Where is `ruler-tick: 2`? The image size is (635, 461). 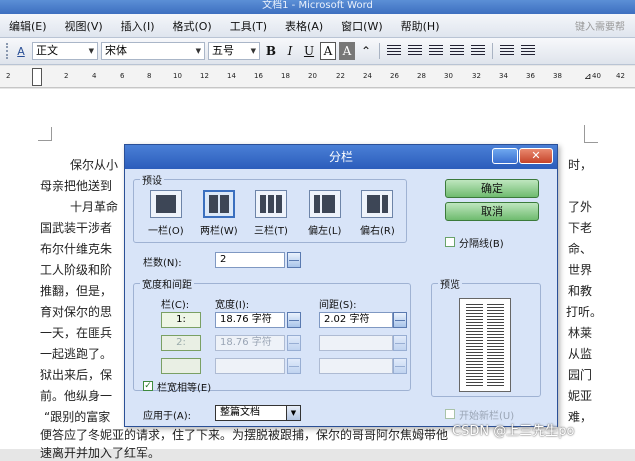
ruler-tick: 2 is located at coordinates (8, 76).